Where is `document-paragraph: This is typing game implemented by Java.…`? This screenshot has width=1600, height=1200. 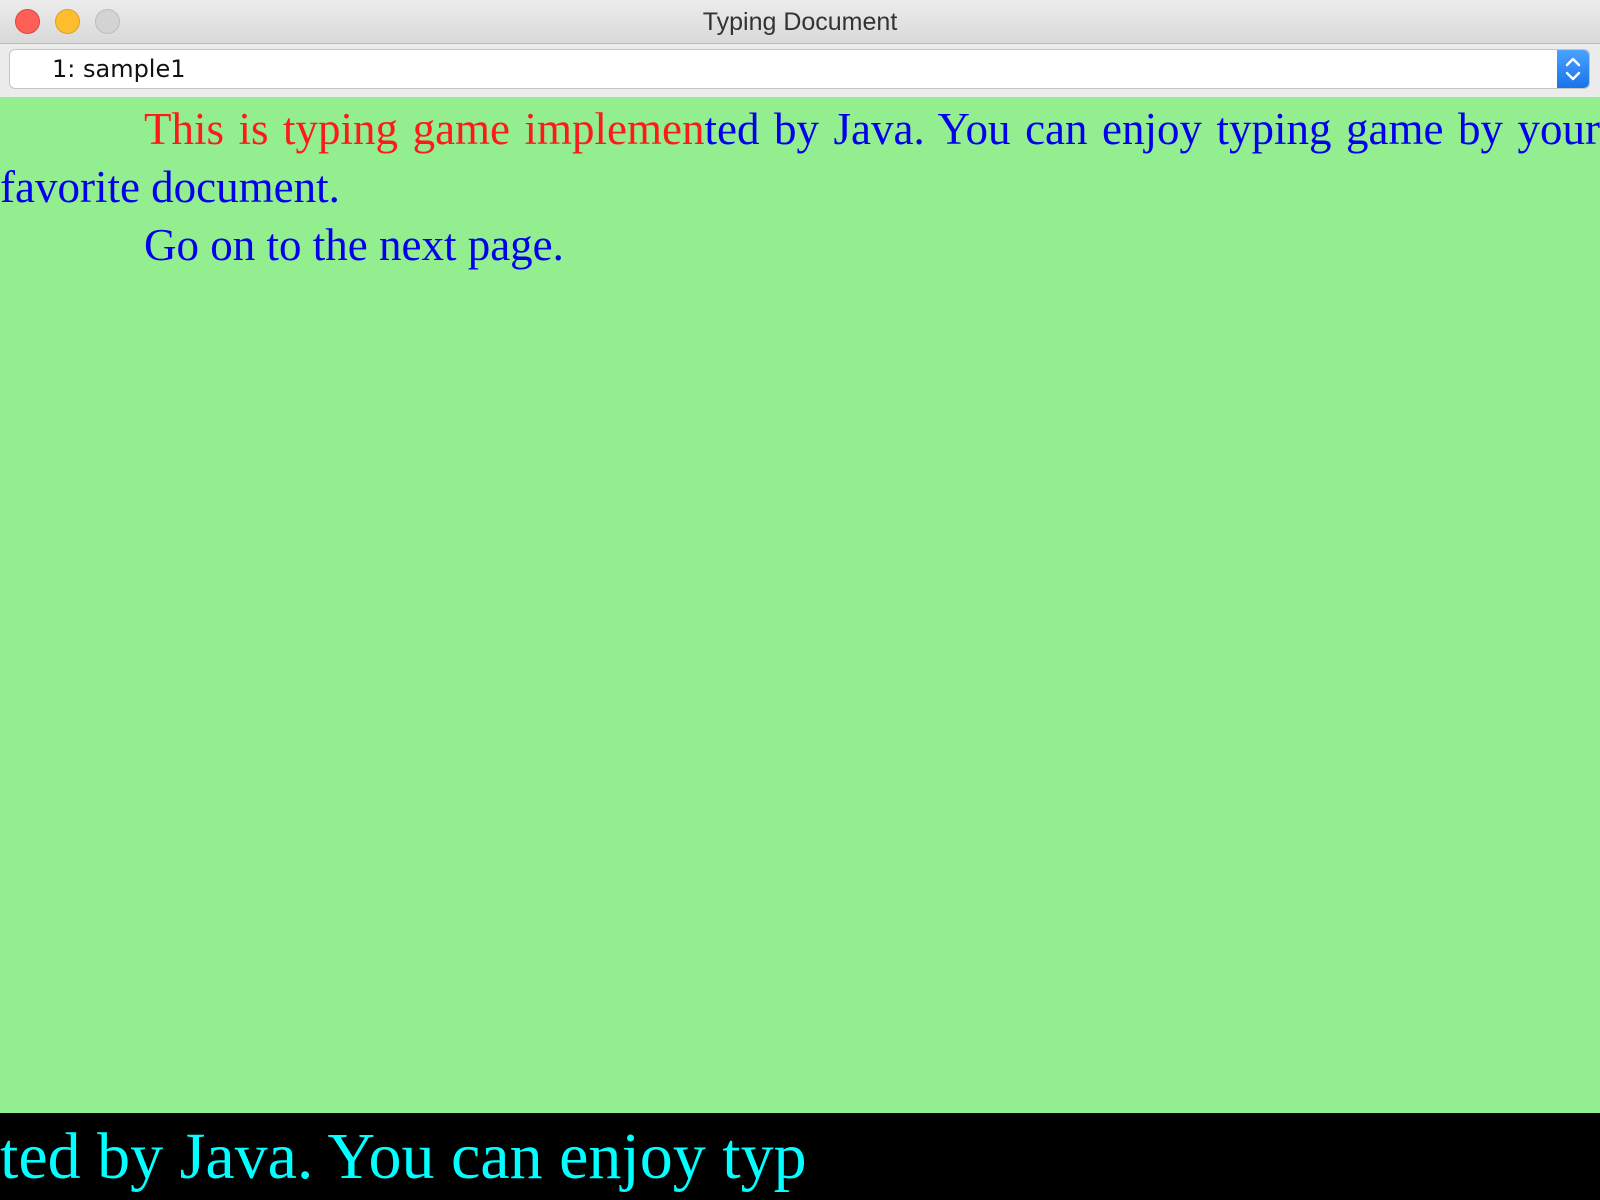
document-paragraph: This is typing game implemented by Java.… is located at coordinates (800, 158).